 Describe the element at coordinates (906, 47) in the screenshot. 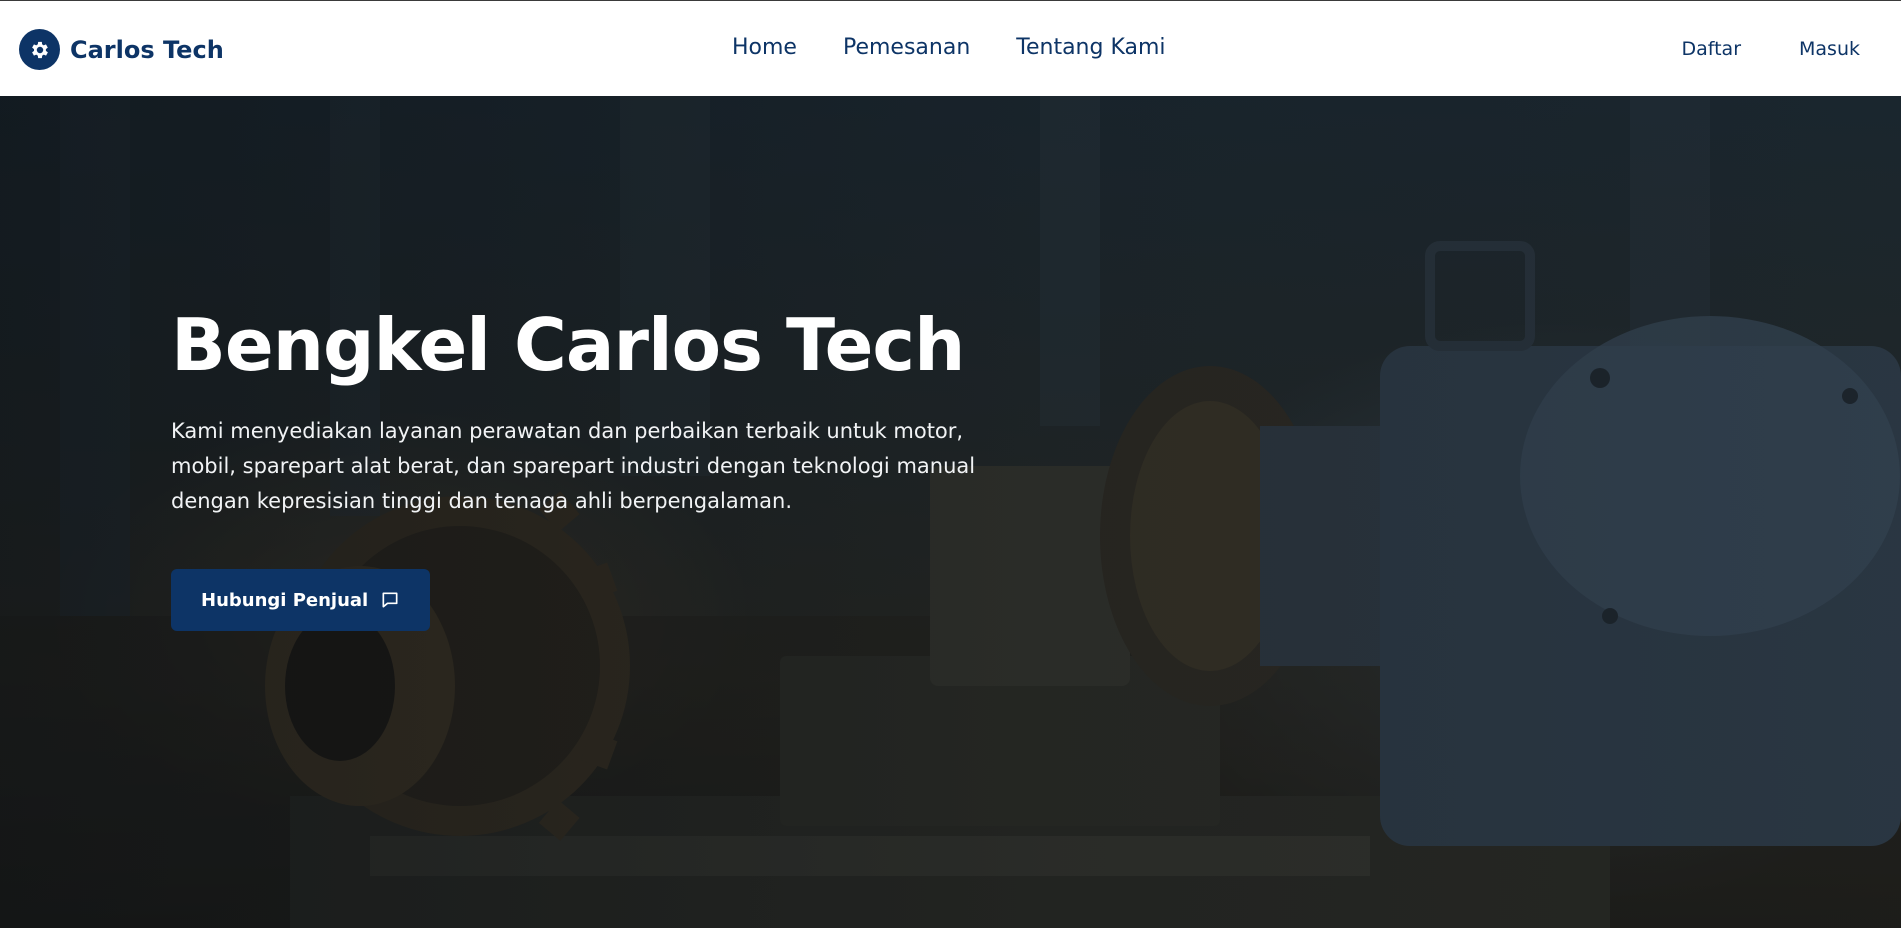

I see `nav-item-pemesanan: Pemesanan` at that location.